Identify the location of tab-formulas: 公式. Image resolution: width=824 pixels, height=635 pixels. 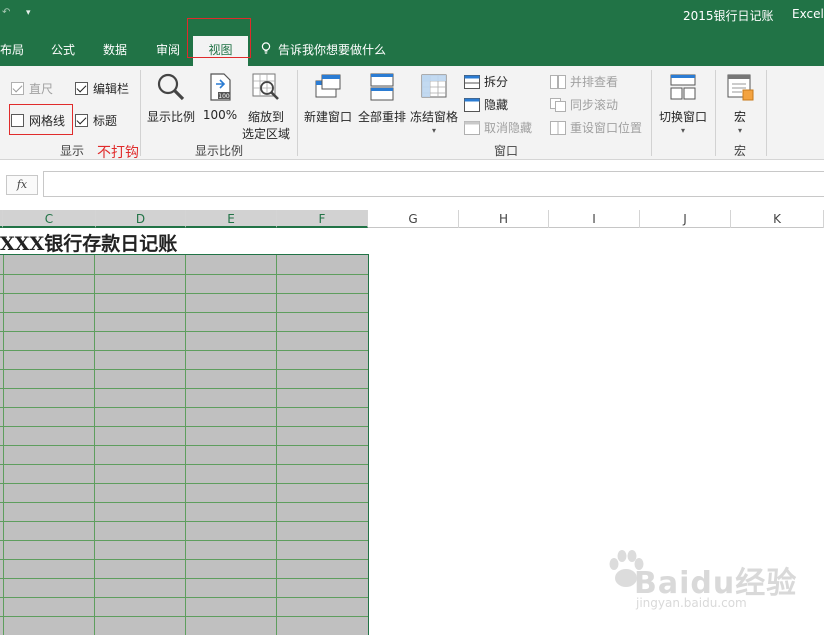
(63, 49).